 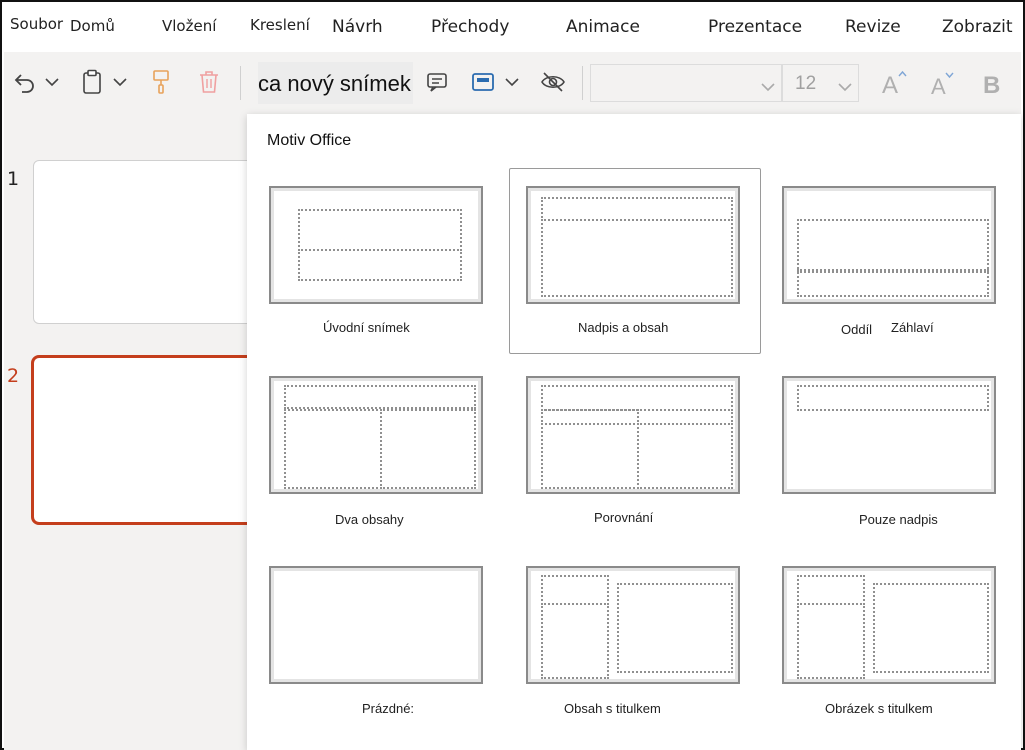 I want to click on shrink-font-icon: A, so click(x=943, y=83).